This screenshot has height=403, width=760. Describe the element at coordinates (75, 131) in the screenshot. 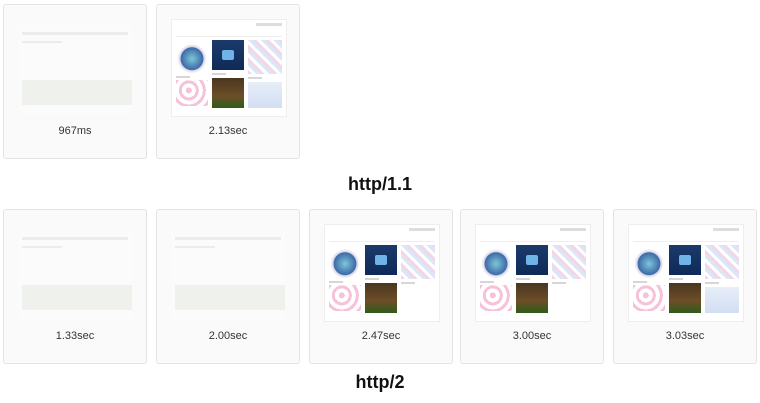

I see `frame-time: 967ms` at that location.